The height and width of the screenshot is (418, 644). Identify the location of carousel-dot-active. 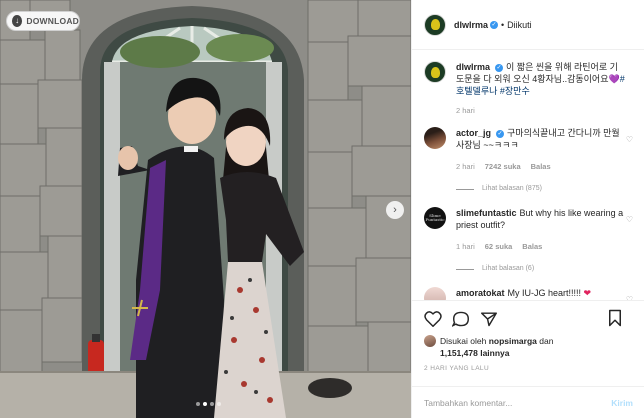
(205, 404).